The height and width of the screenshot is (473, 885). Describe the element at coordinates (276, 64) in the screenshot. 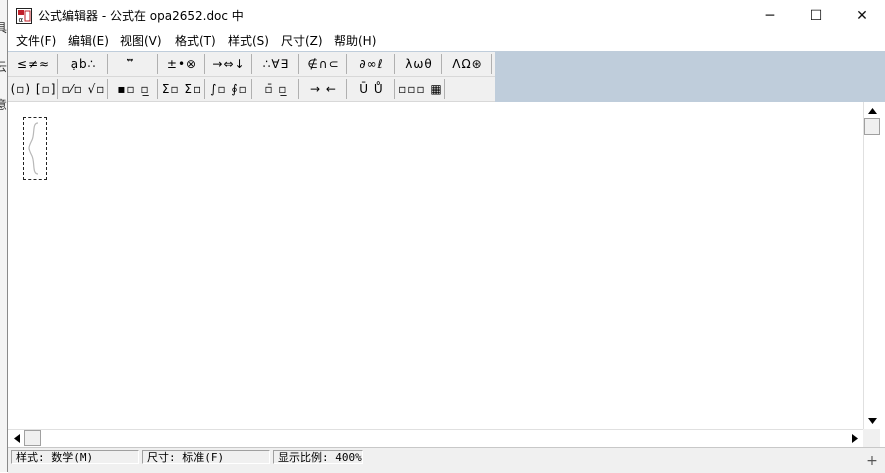

I see `logical-symbols-palette: ∴∀∃` at that location.